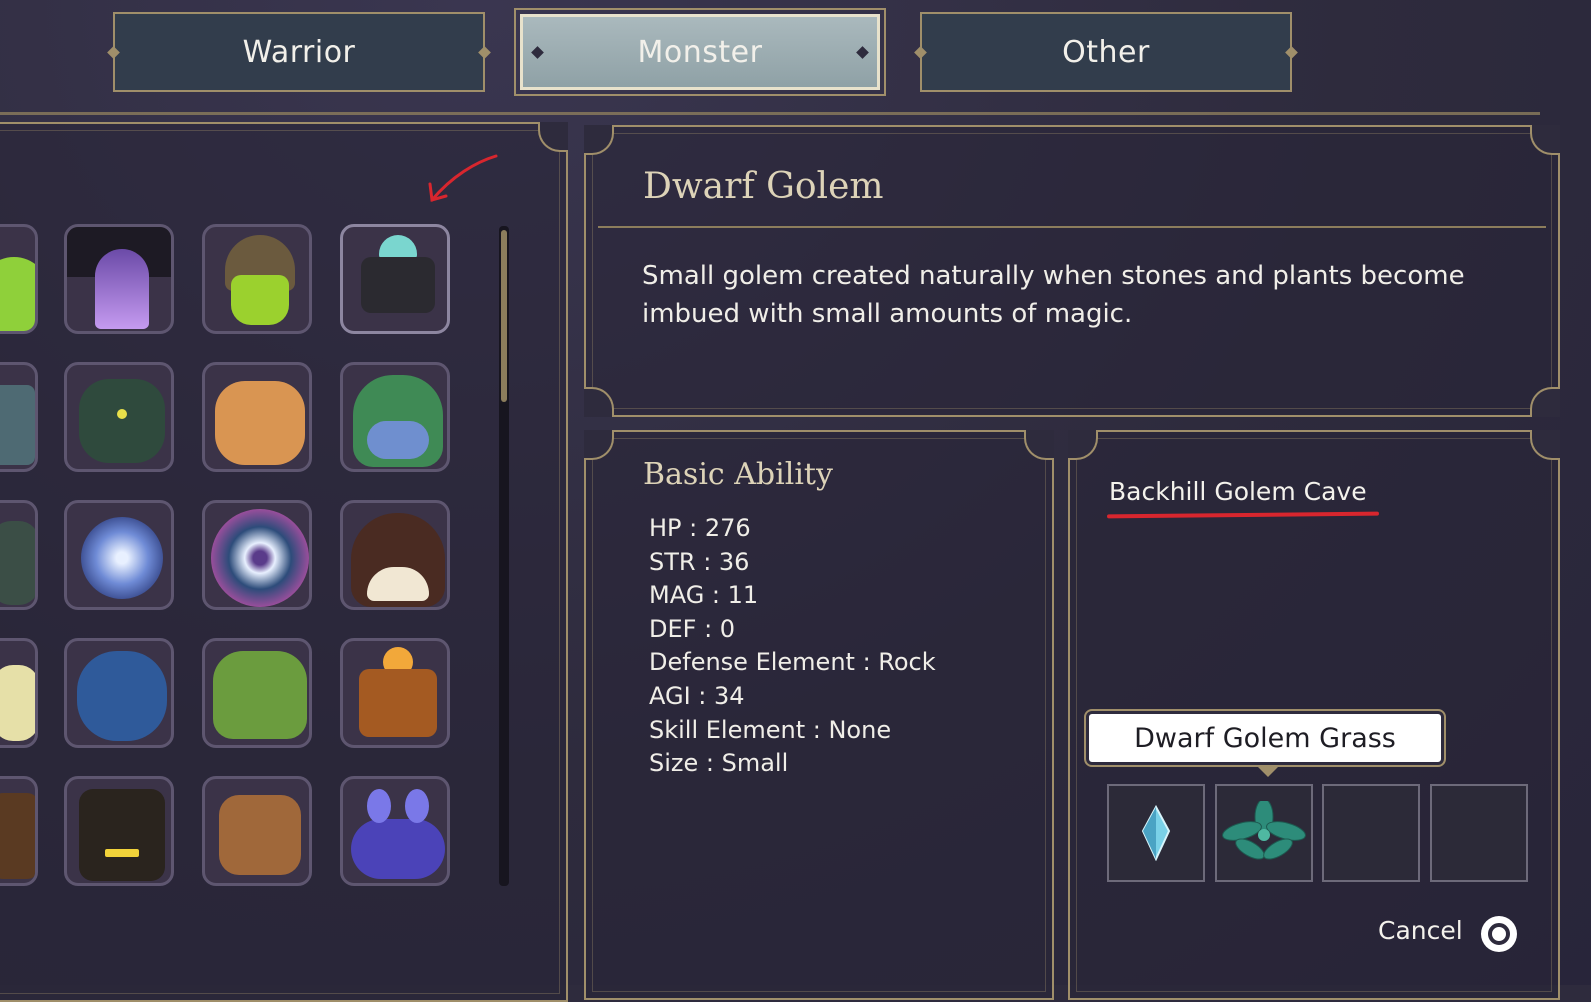  I want to click on stat-hp: HP : 276, so click(700, 528).